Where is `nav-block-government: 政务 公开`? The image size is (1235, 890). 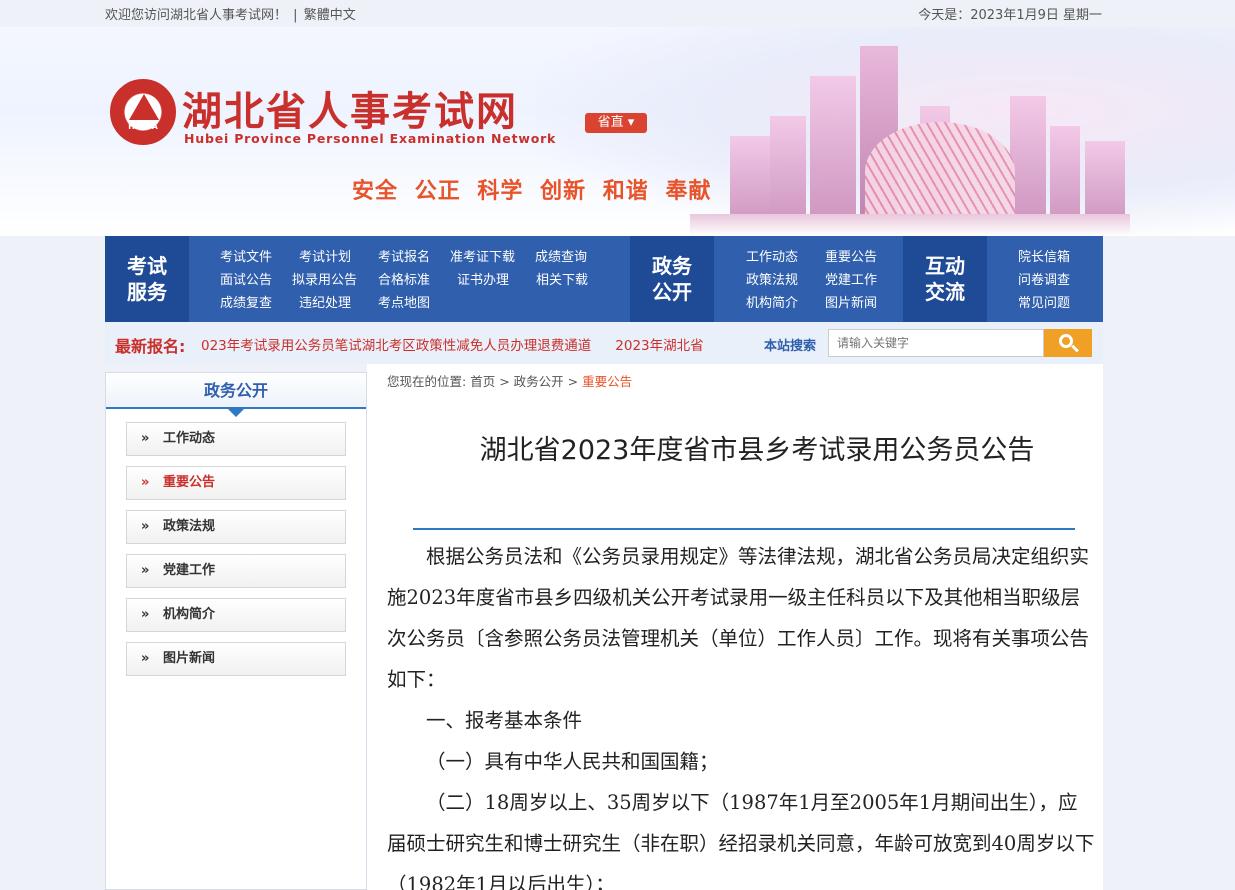 nav-block-government: 政务 公开 is located at coordinates (672, 279).